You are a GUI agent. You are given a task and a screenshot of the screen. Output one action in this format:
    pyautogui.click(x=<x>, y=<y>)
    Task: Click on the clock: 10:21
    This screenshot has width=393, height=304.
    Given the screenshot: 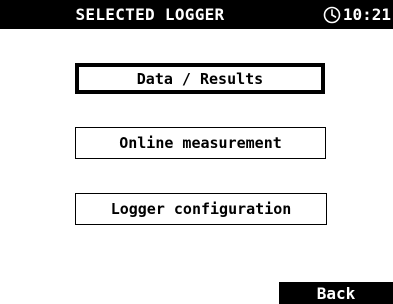 What is the action you would take?
    pyautogui.click(x=357, y=14)
    